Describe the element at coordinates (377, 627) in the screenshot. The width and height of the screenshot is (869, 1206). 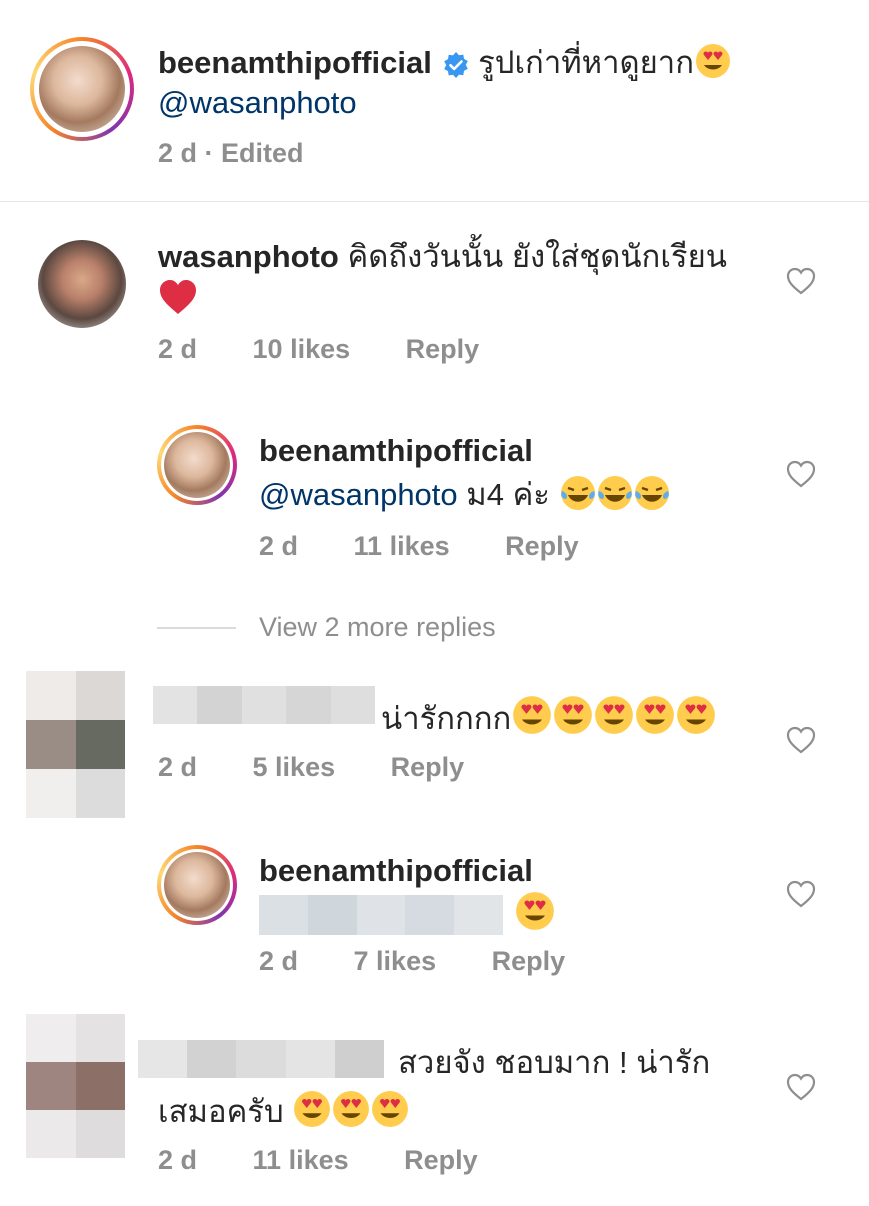
I see `view-more-replies-button: View 2 more replies` at that location.